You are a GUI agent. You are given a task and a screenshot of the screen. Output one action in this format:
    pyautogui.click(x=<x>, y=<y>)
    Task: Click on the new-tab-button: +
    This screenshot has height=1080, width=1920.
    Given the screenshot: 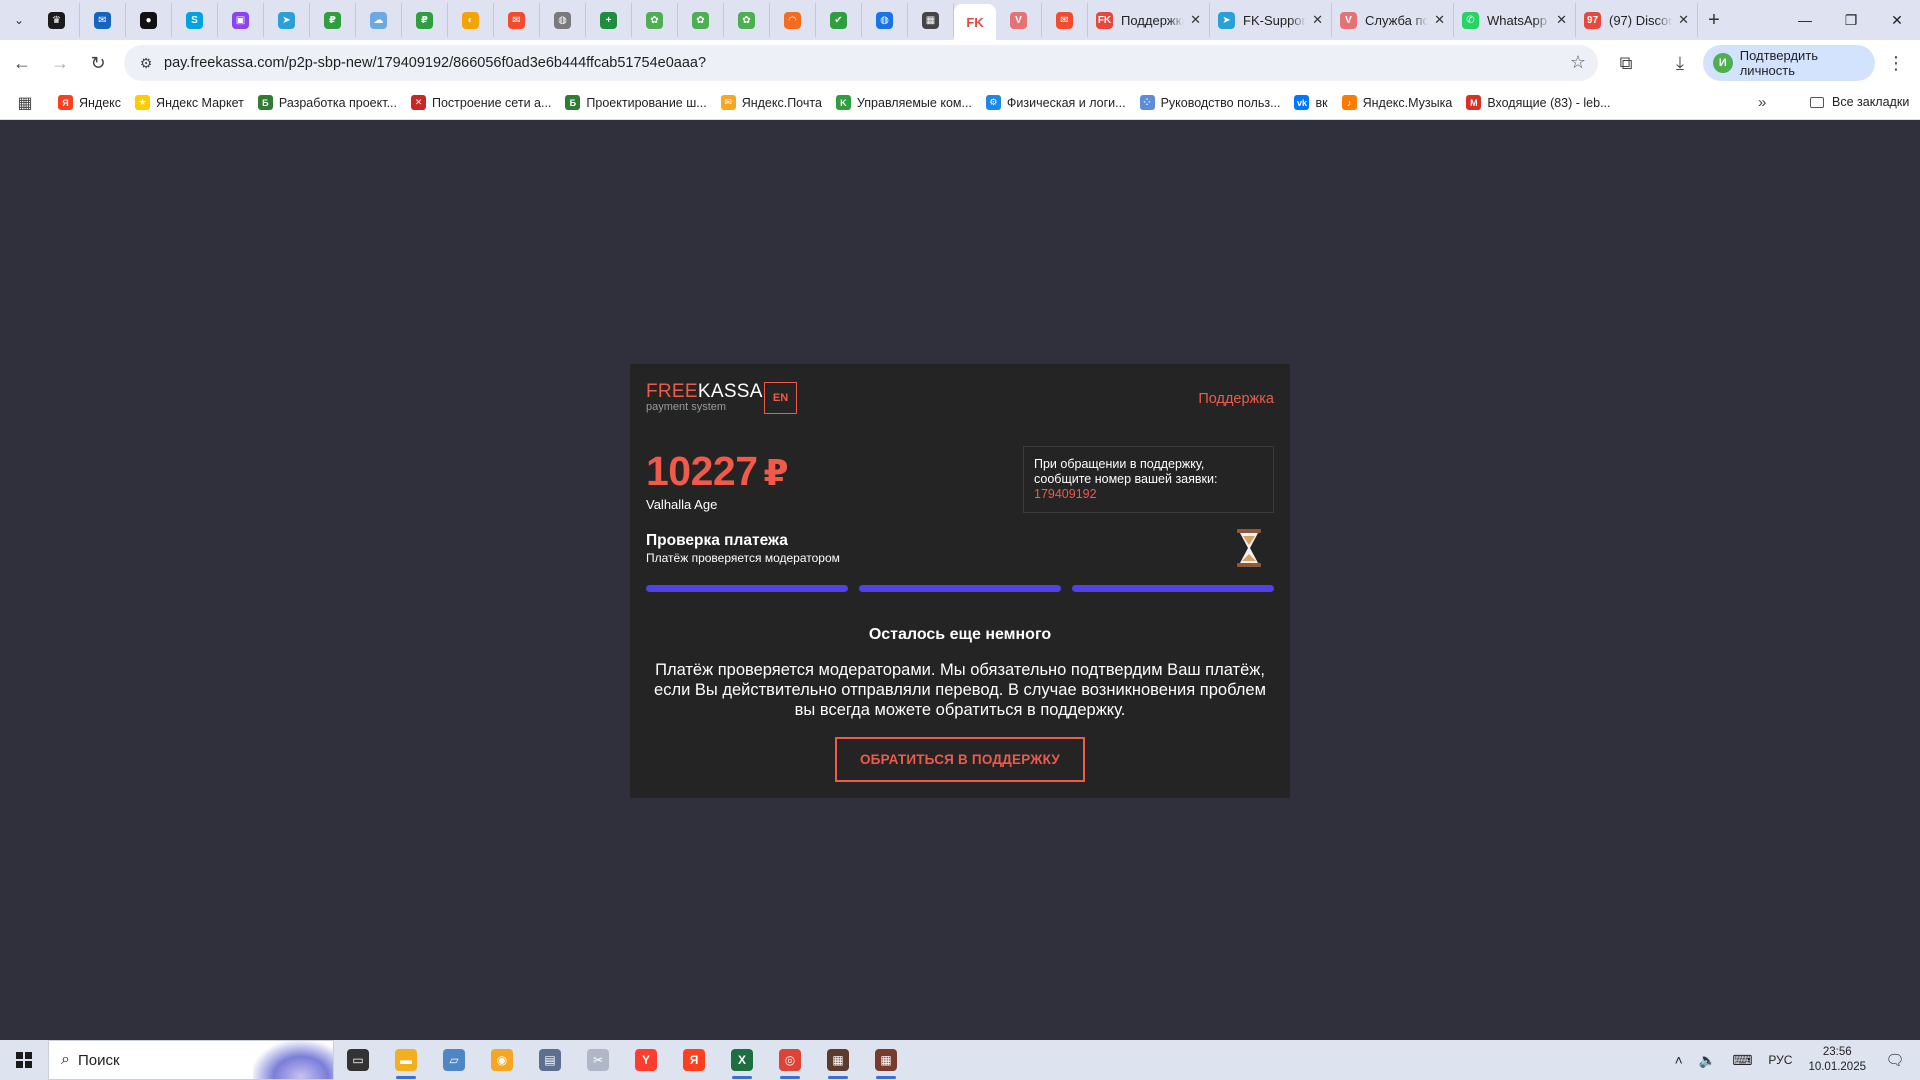 What is the action you would take?
    pyautogui.click(x=1714, y=20)
    